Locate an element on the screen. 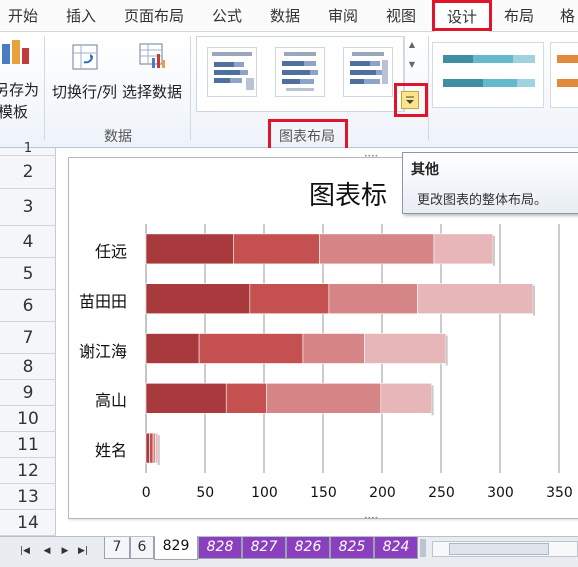 This screenshot has height=567, width=578. first-sheet-icon: |◀ is located at coordinates (25, 551).